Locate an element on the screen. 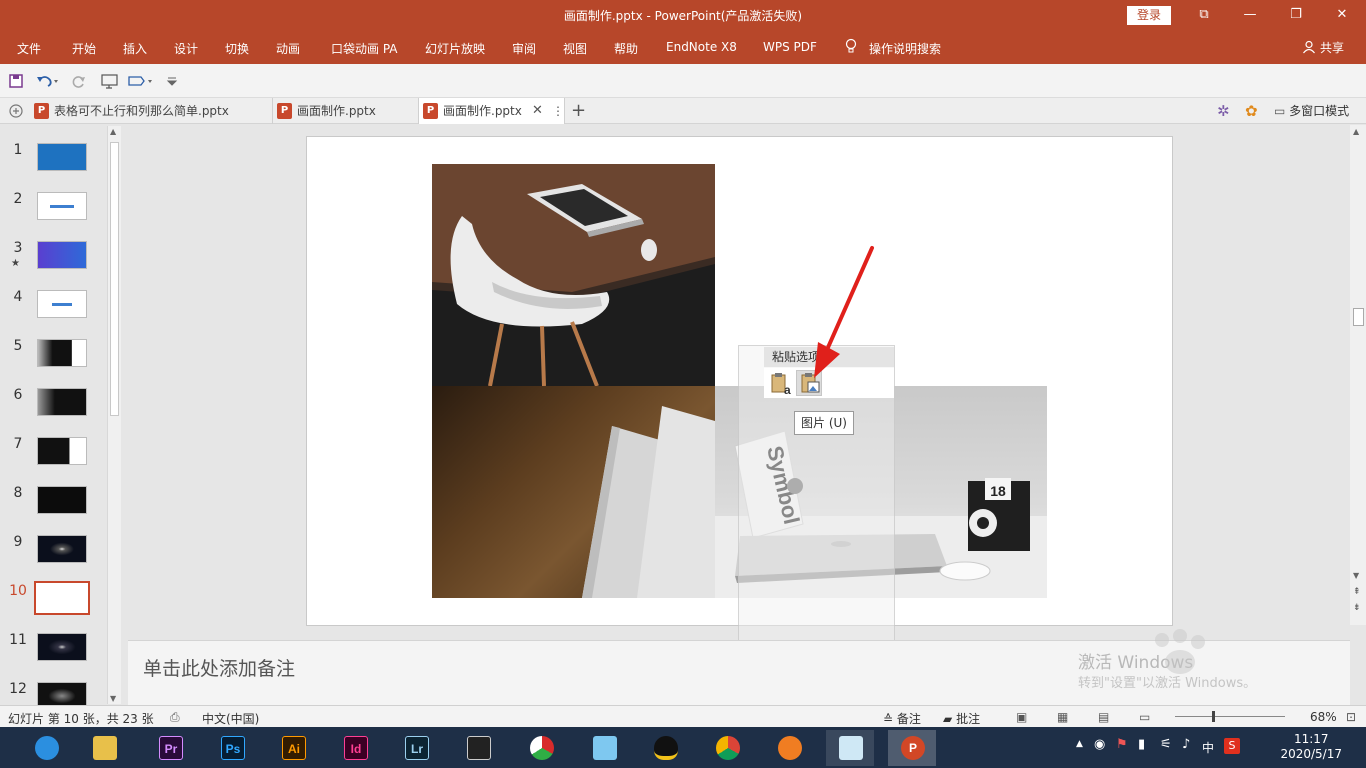 The width and height of the screenshot is (1366, 768). paste-keep-text-button: a is located at coordinates (779, 383).